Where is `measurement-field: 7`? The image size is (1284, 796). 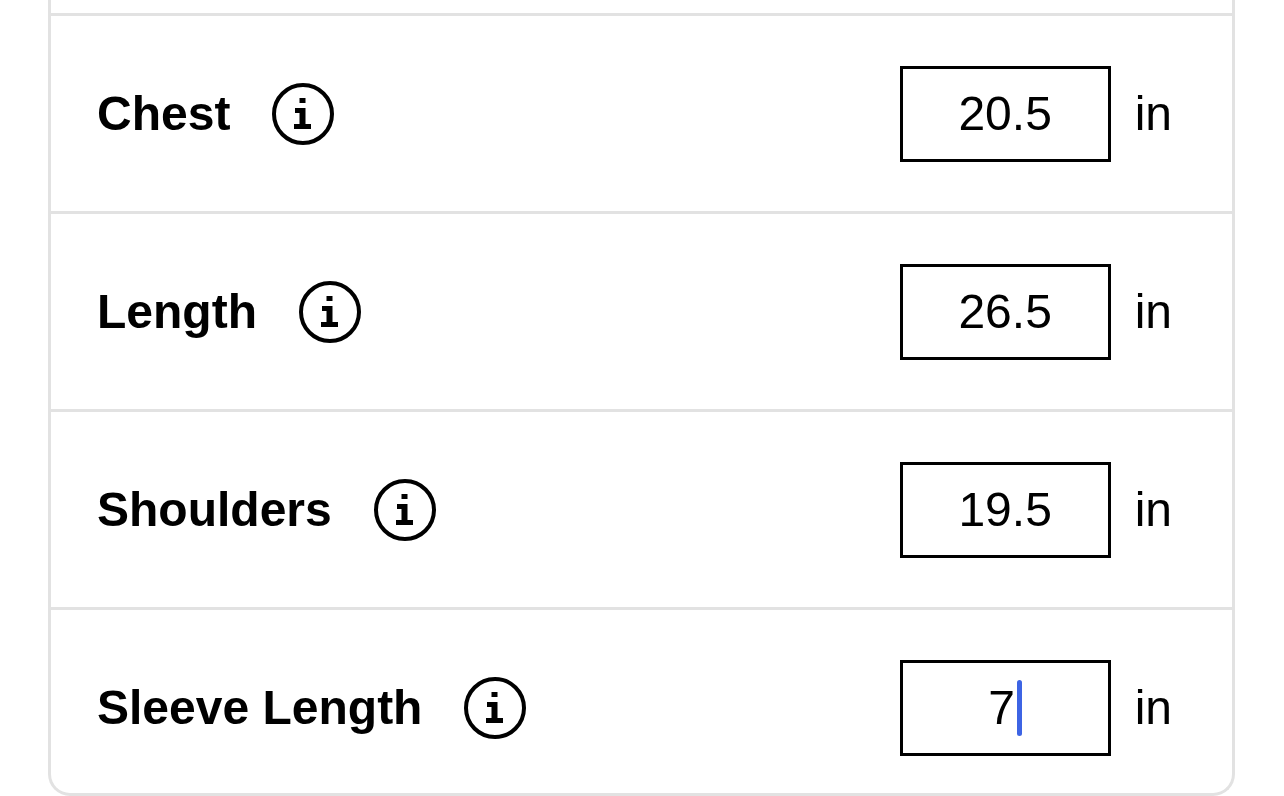 measurement-field: 7 is located at coordinates (1005, 707).